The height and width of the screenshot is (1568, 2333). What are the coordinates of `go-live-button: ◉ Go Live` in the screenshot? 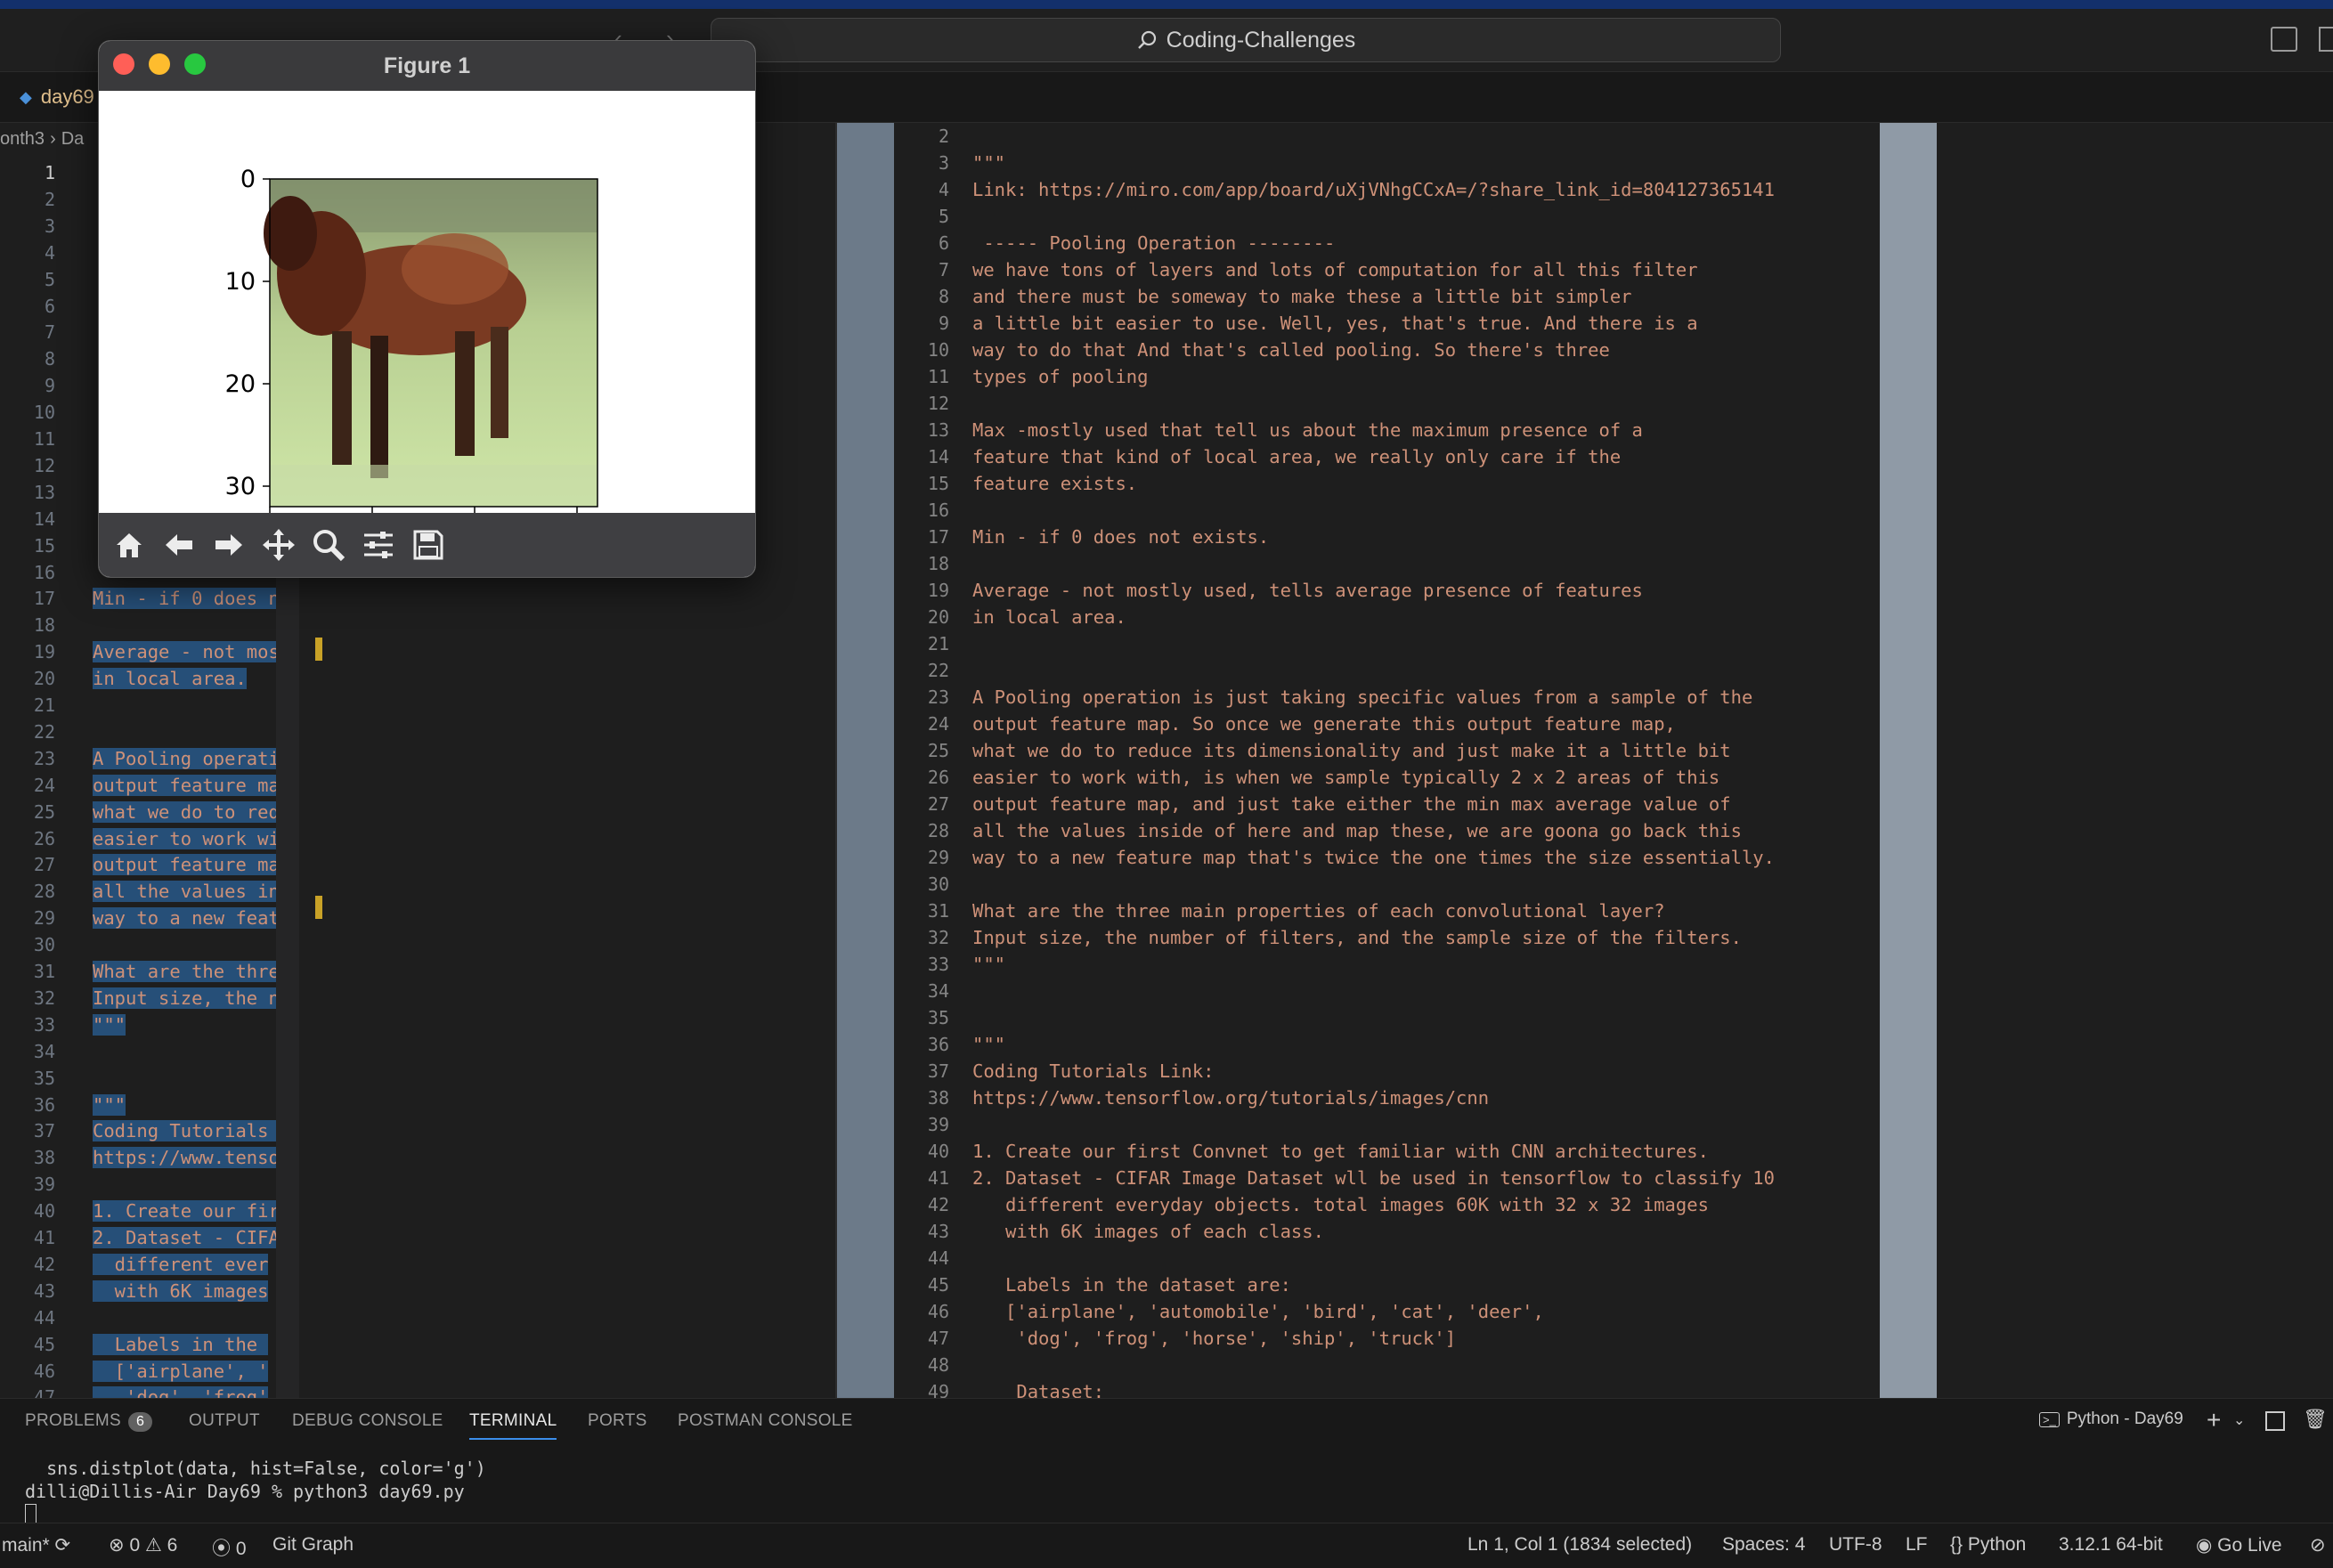 It's located at (2239, 1545).